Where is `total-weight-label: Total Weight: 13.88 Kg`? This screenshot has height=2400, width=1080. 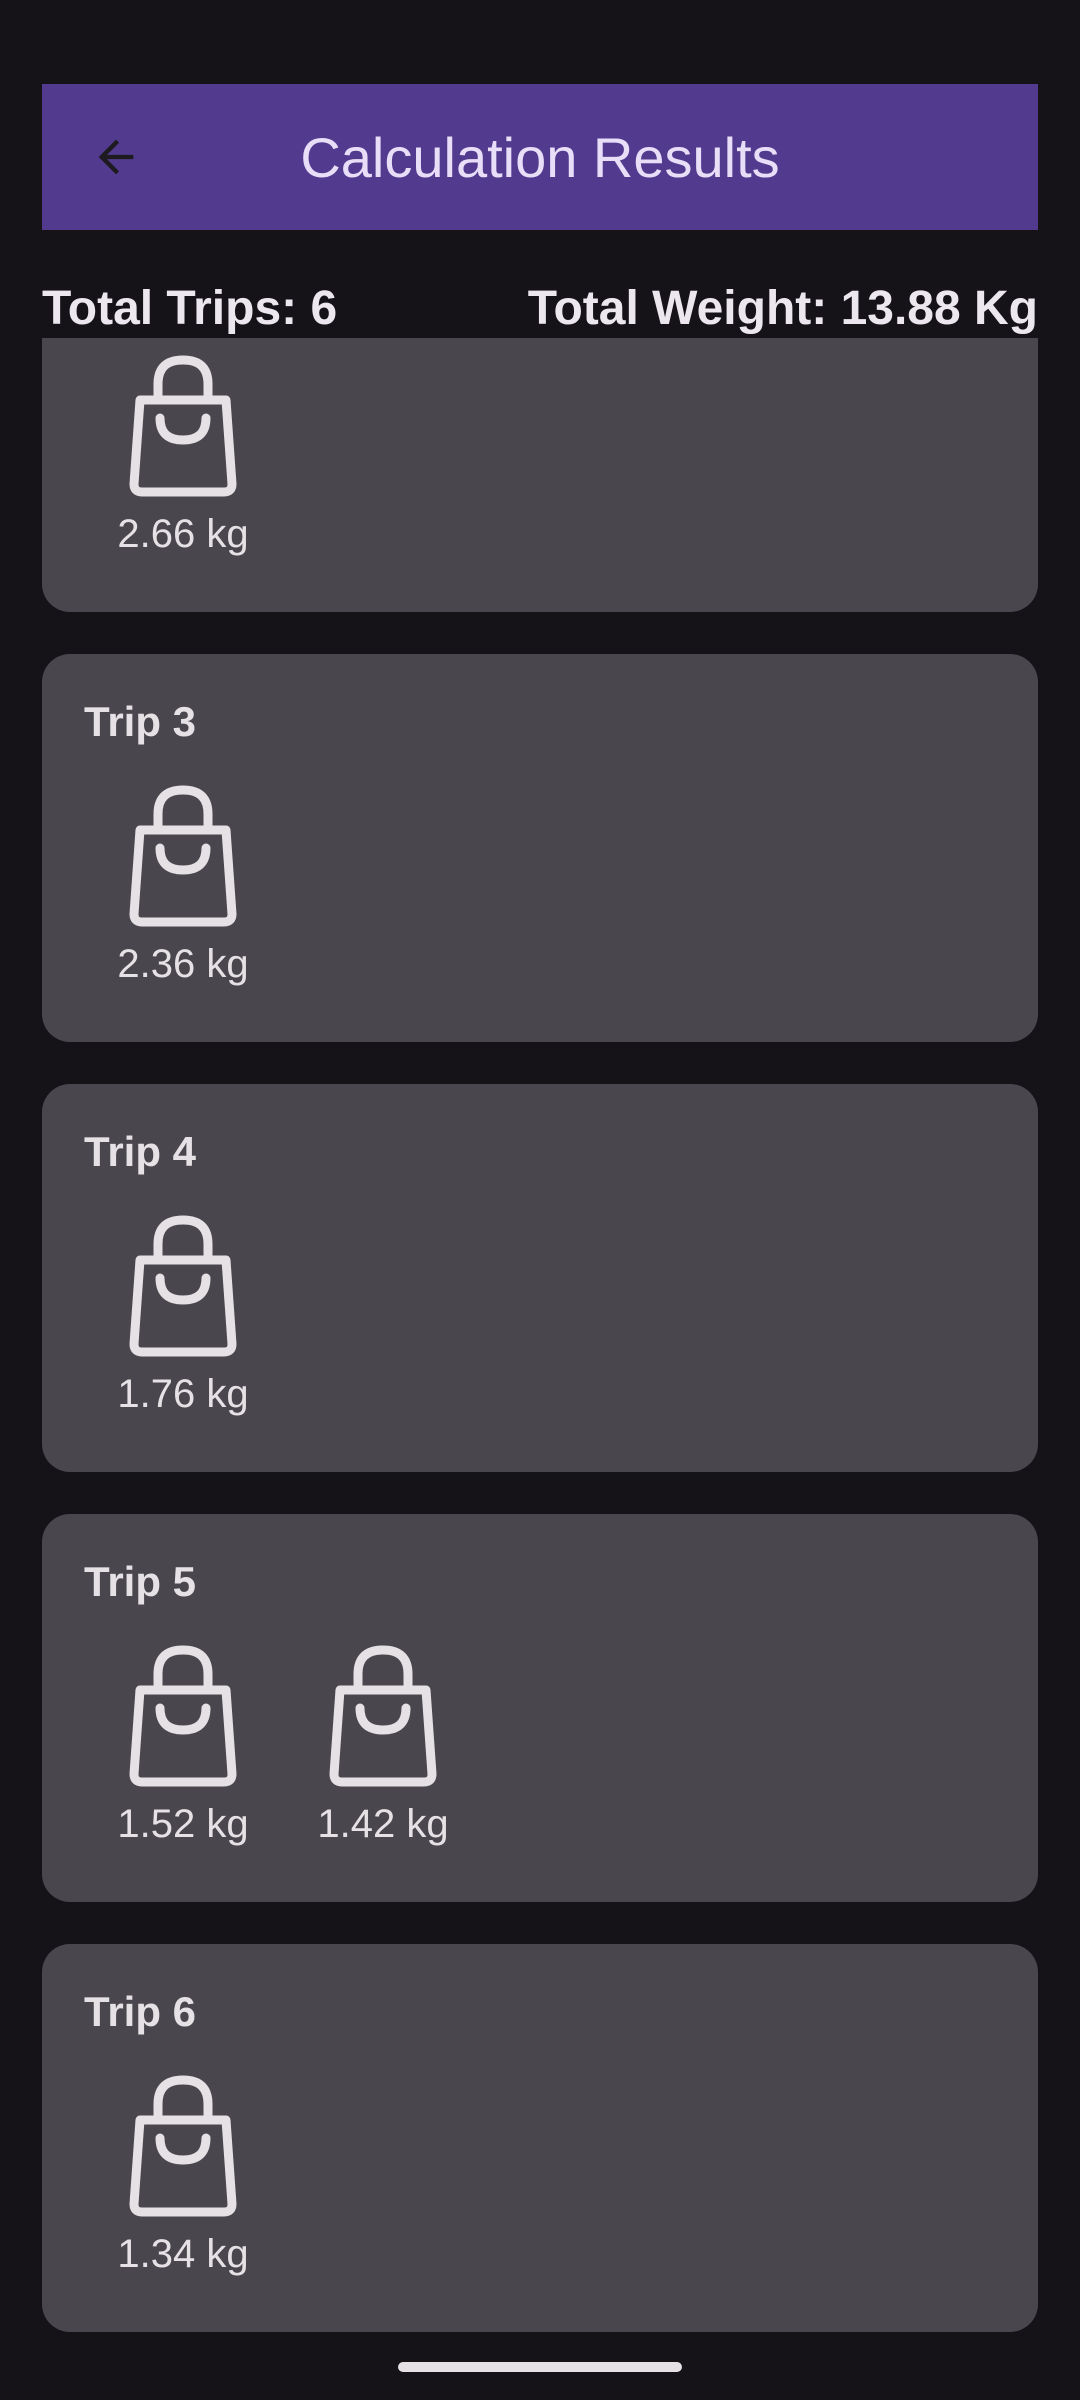 total-weight-label: Total Weight: 13.88 Kg is located at coordinates (782, 308).